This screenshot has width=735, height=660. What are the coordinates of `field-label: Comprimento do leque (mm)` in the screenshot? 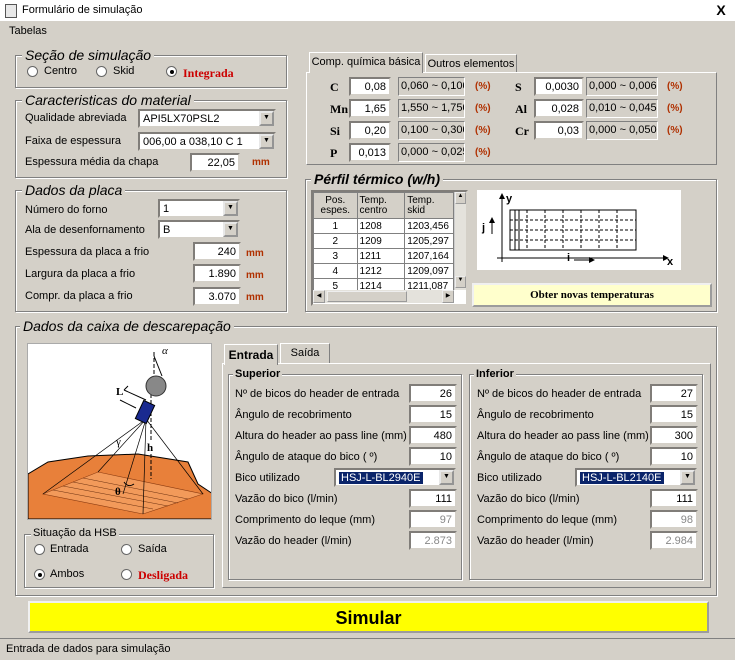 It's located at (547, 520).